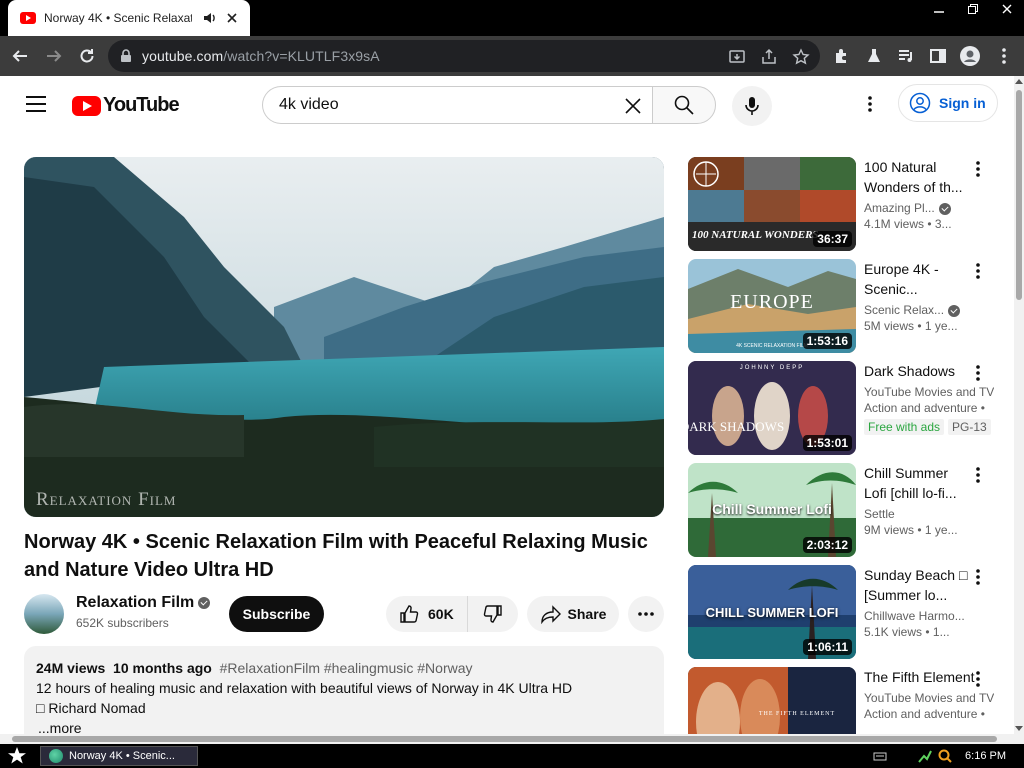 The width and height of the screenshot is (1024, 768). What do you see at coordinates (945, 756) in the screenshot?
I see `search-tray-icon` at bounding box center [945, 756].